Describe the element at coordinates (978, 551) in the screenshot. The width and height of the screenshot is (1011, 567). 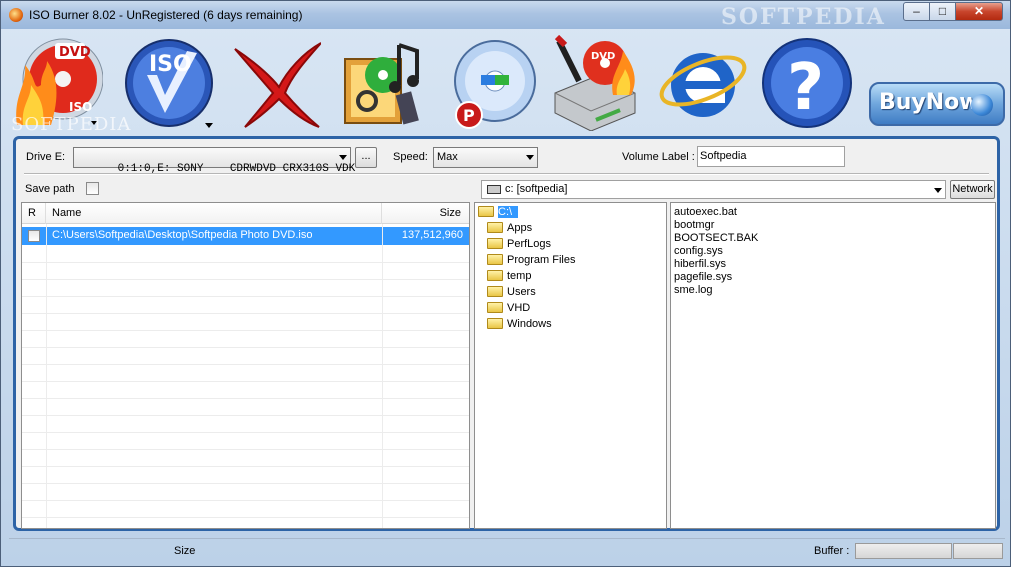
I see `buffer-progress-bar-secondary` at that location.